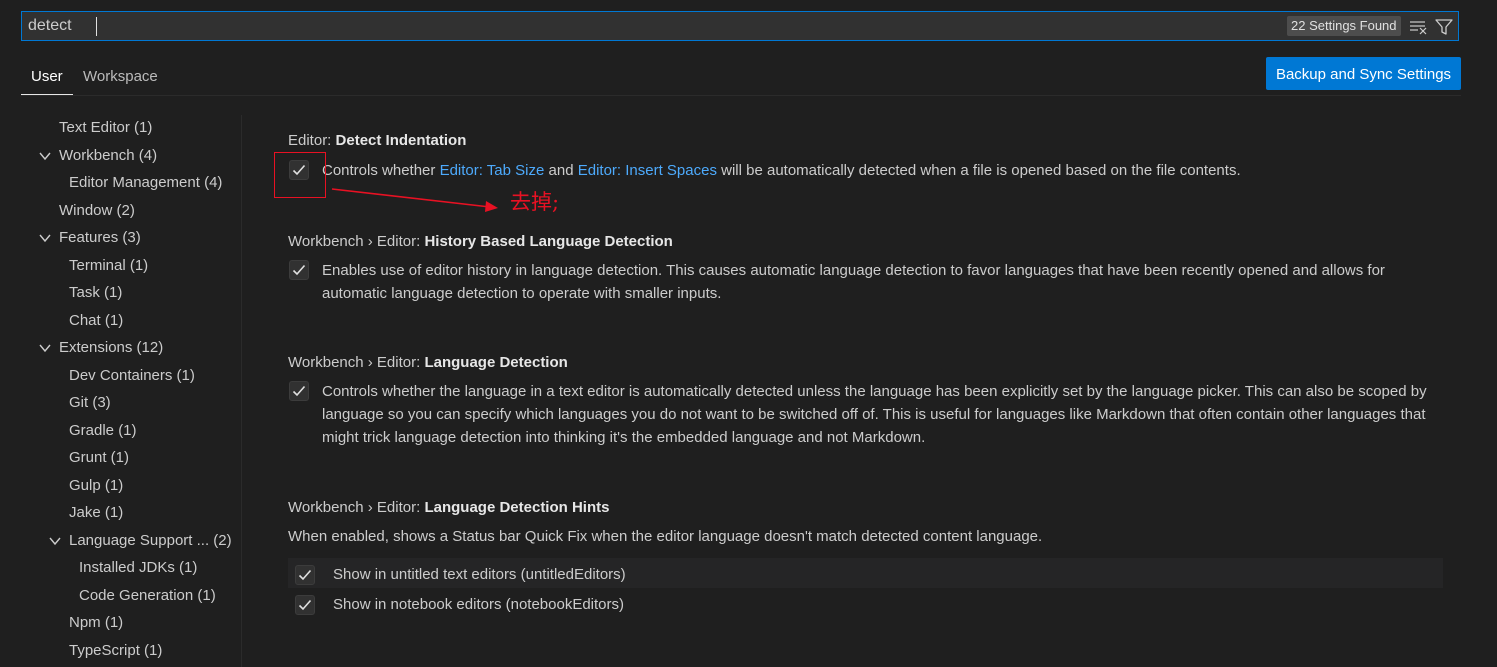  I want to click on tab-user: User, so click(47, 76).